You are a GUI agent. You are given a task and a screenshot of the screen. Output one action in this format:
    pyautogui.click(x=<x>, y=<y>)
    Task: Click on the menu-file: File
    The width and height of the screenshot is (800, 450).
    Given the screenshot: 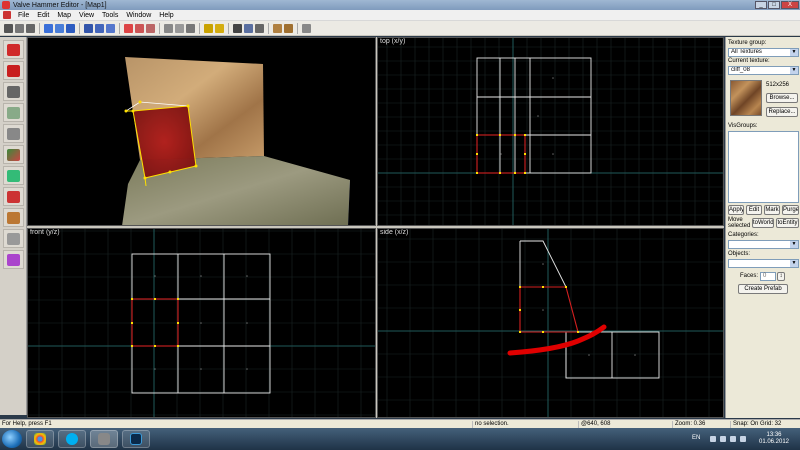 What is the action you would take?
    pyautogui.click(x=23, y=15)
    